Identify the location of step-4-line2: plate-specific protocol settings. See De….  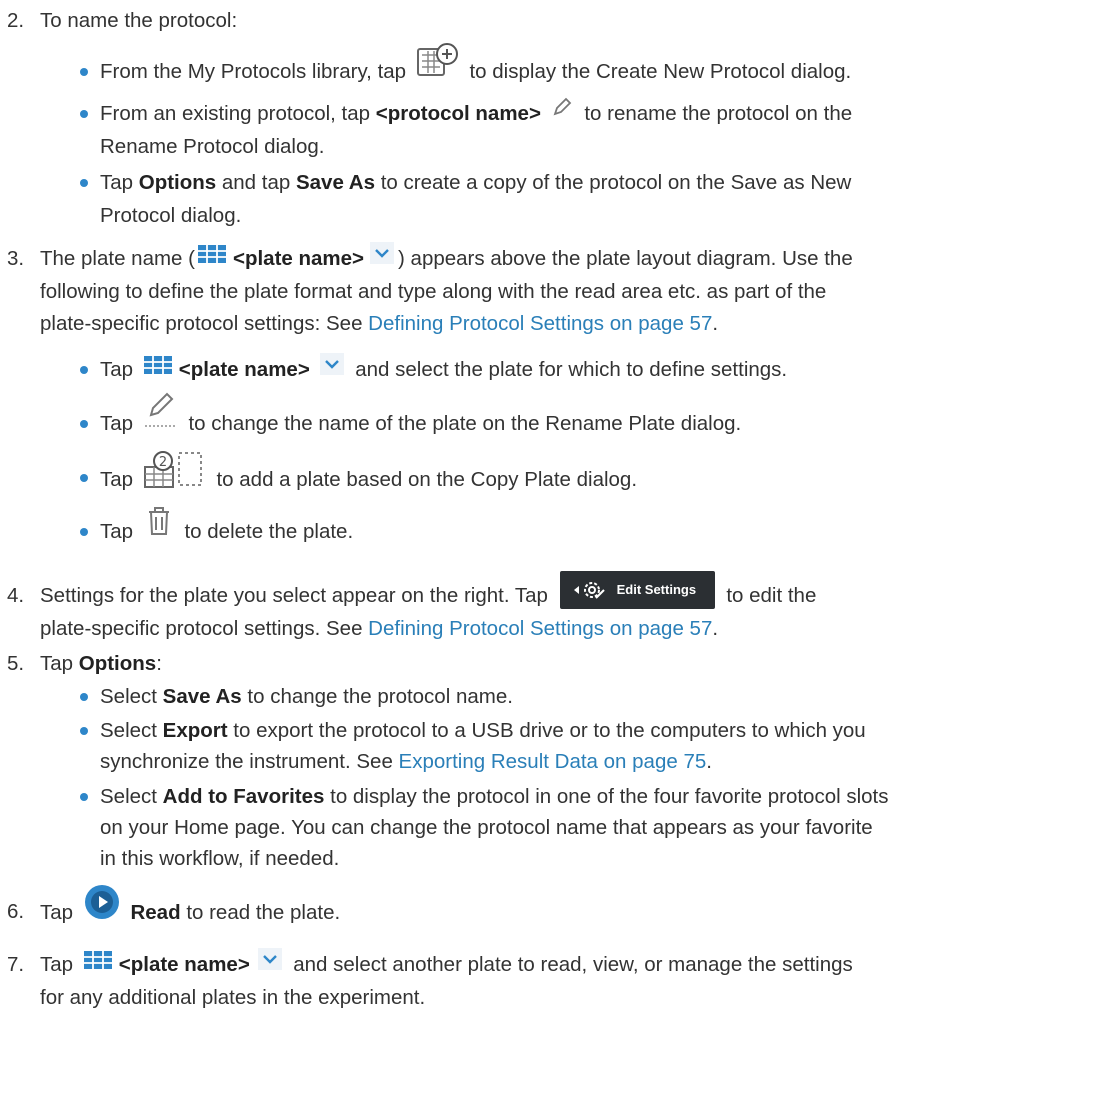
(379, 628).